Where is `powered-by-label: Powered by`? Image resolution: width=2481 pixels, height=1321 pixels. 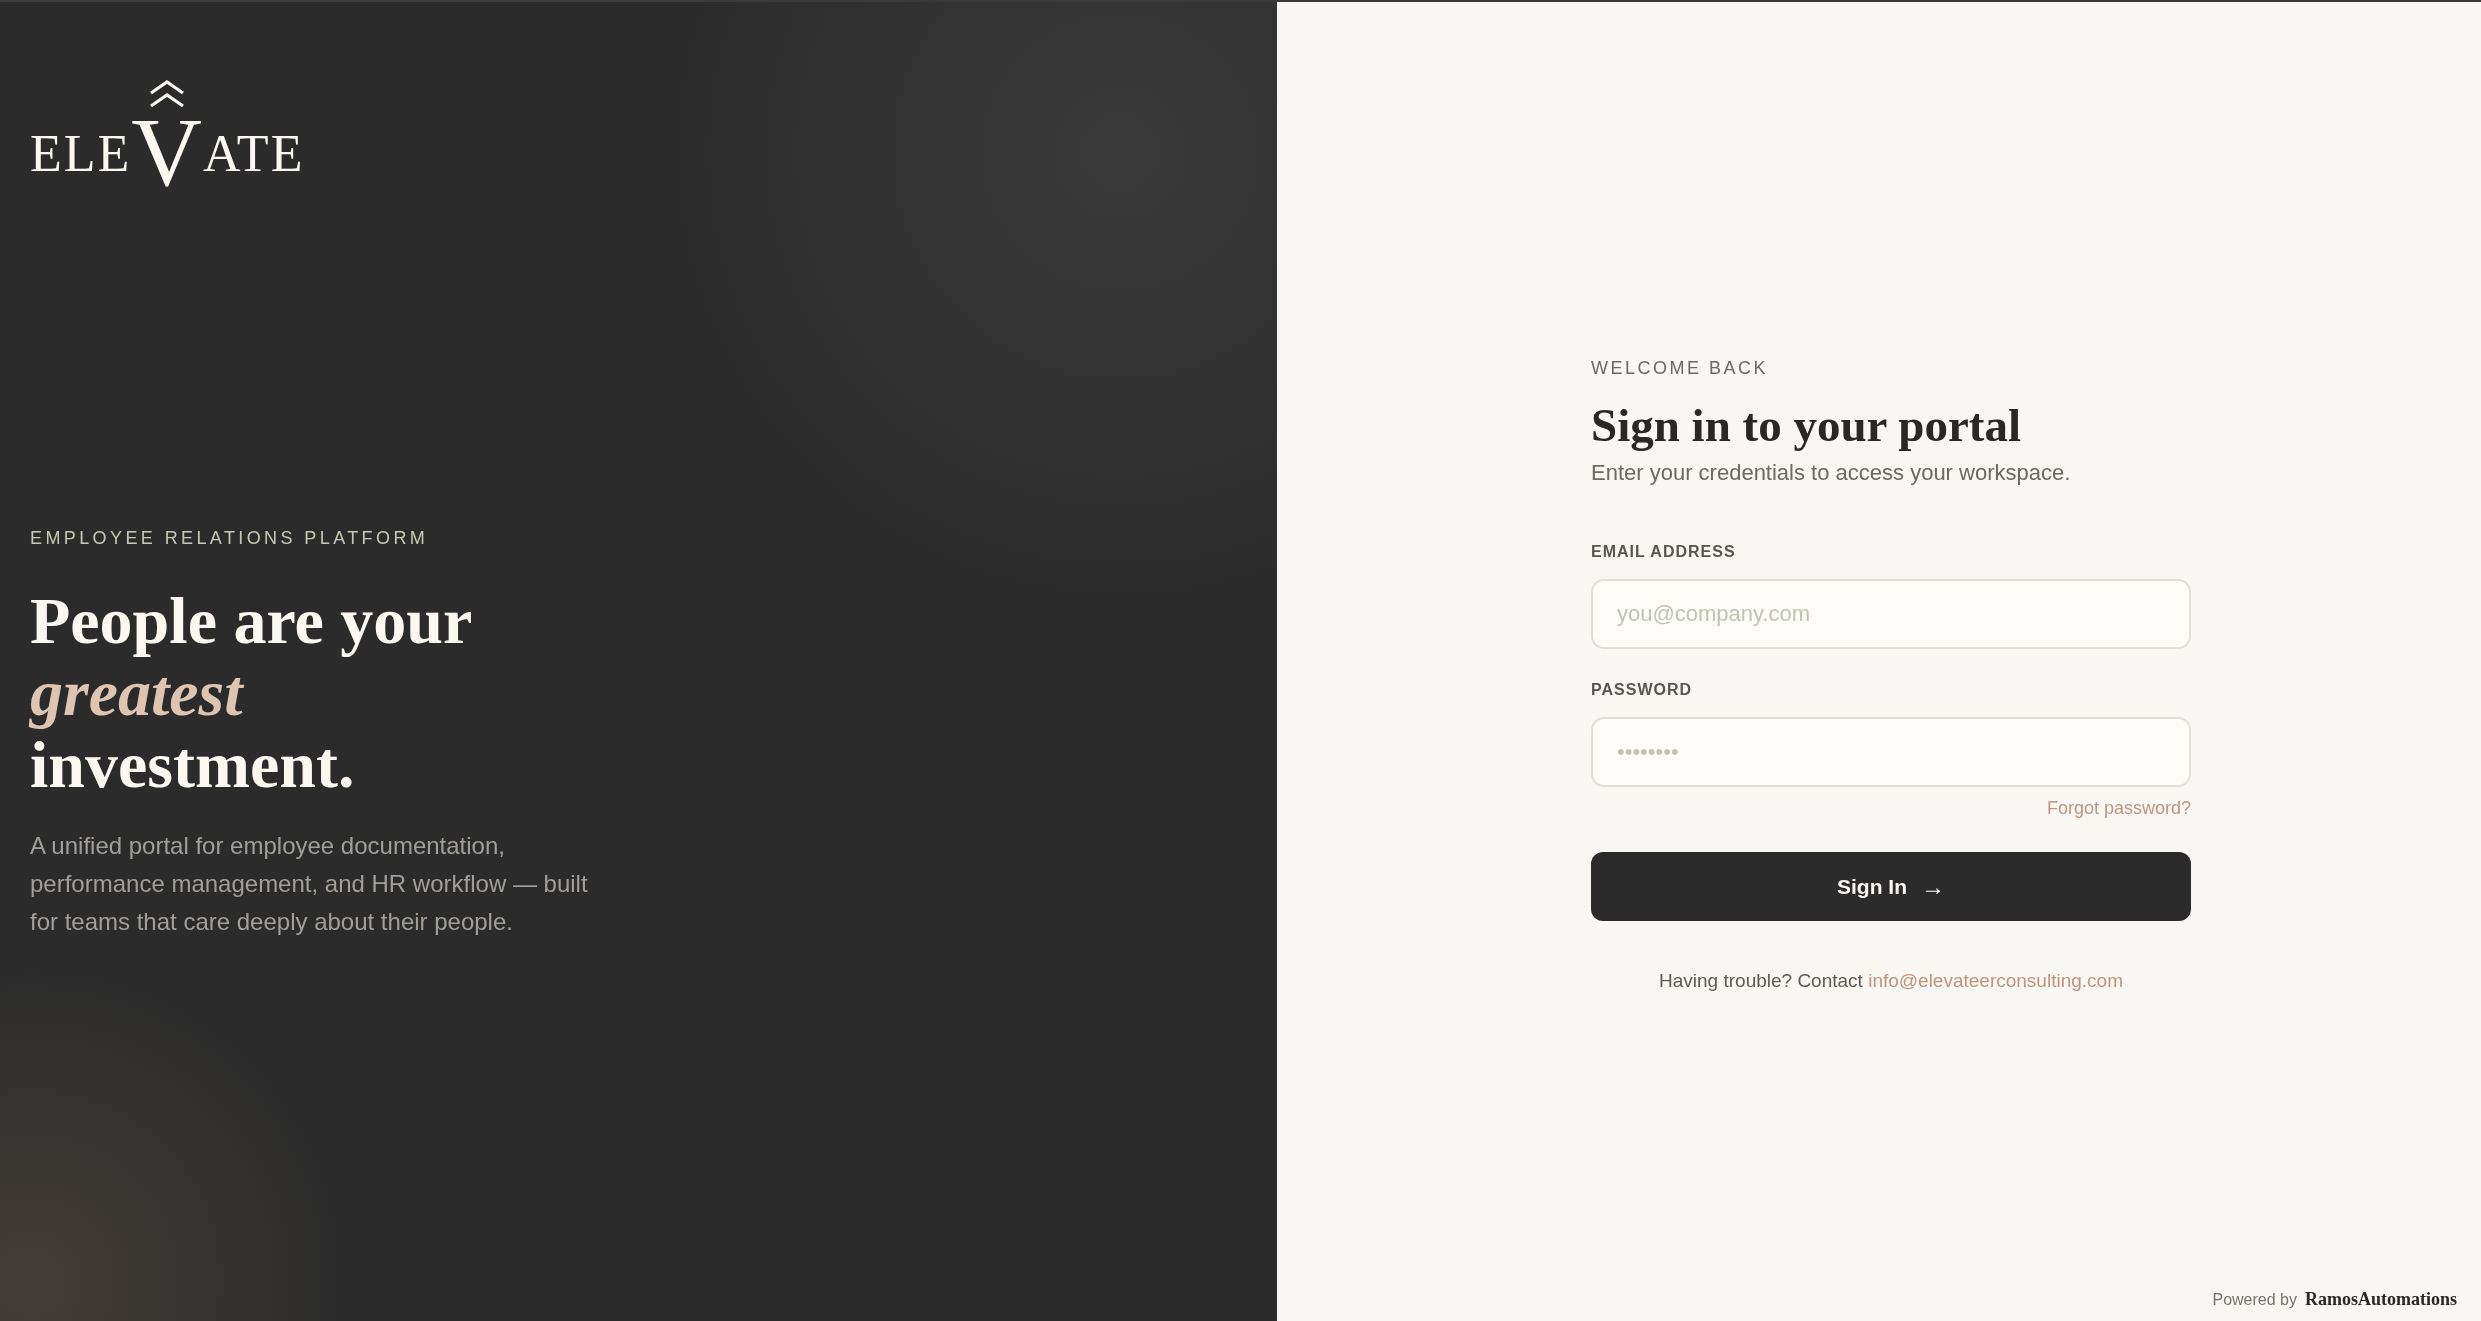
powered-by-label: Powered by is located at coordinates (2254, 1300).